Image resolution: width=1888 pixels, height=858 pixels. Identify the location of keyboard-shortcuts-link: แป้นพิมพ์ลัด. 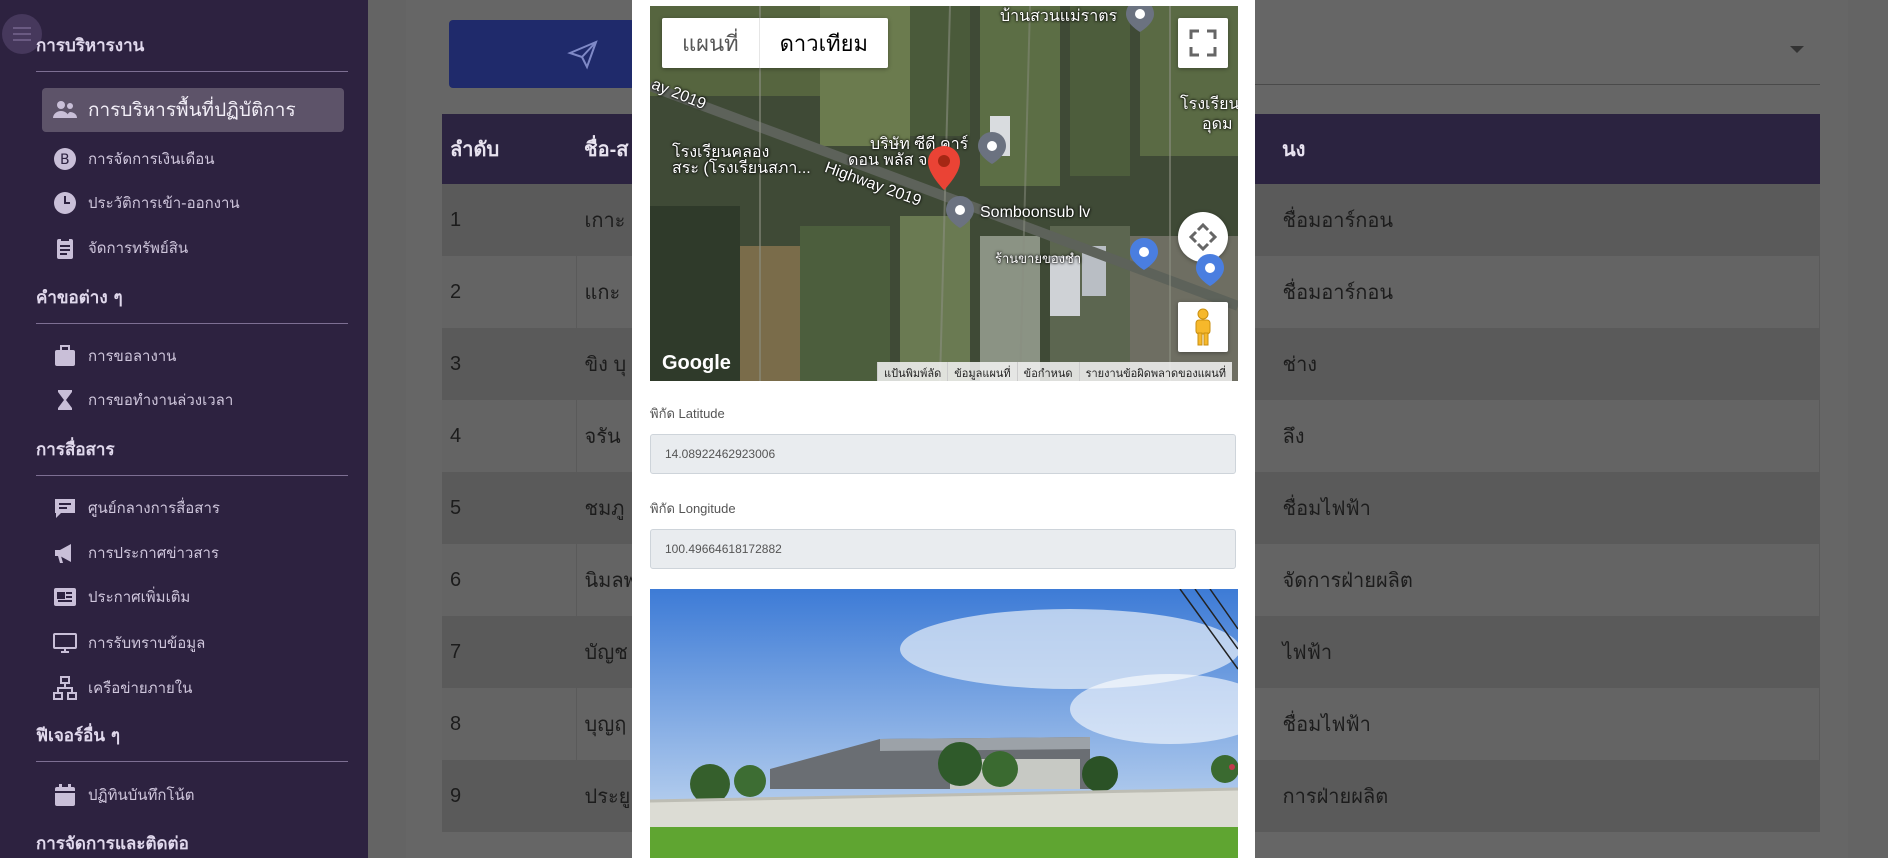
(912, 371).